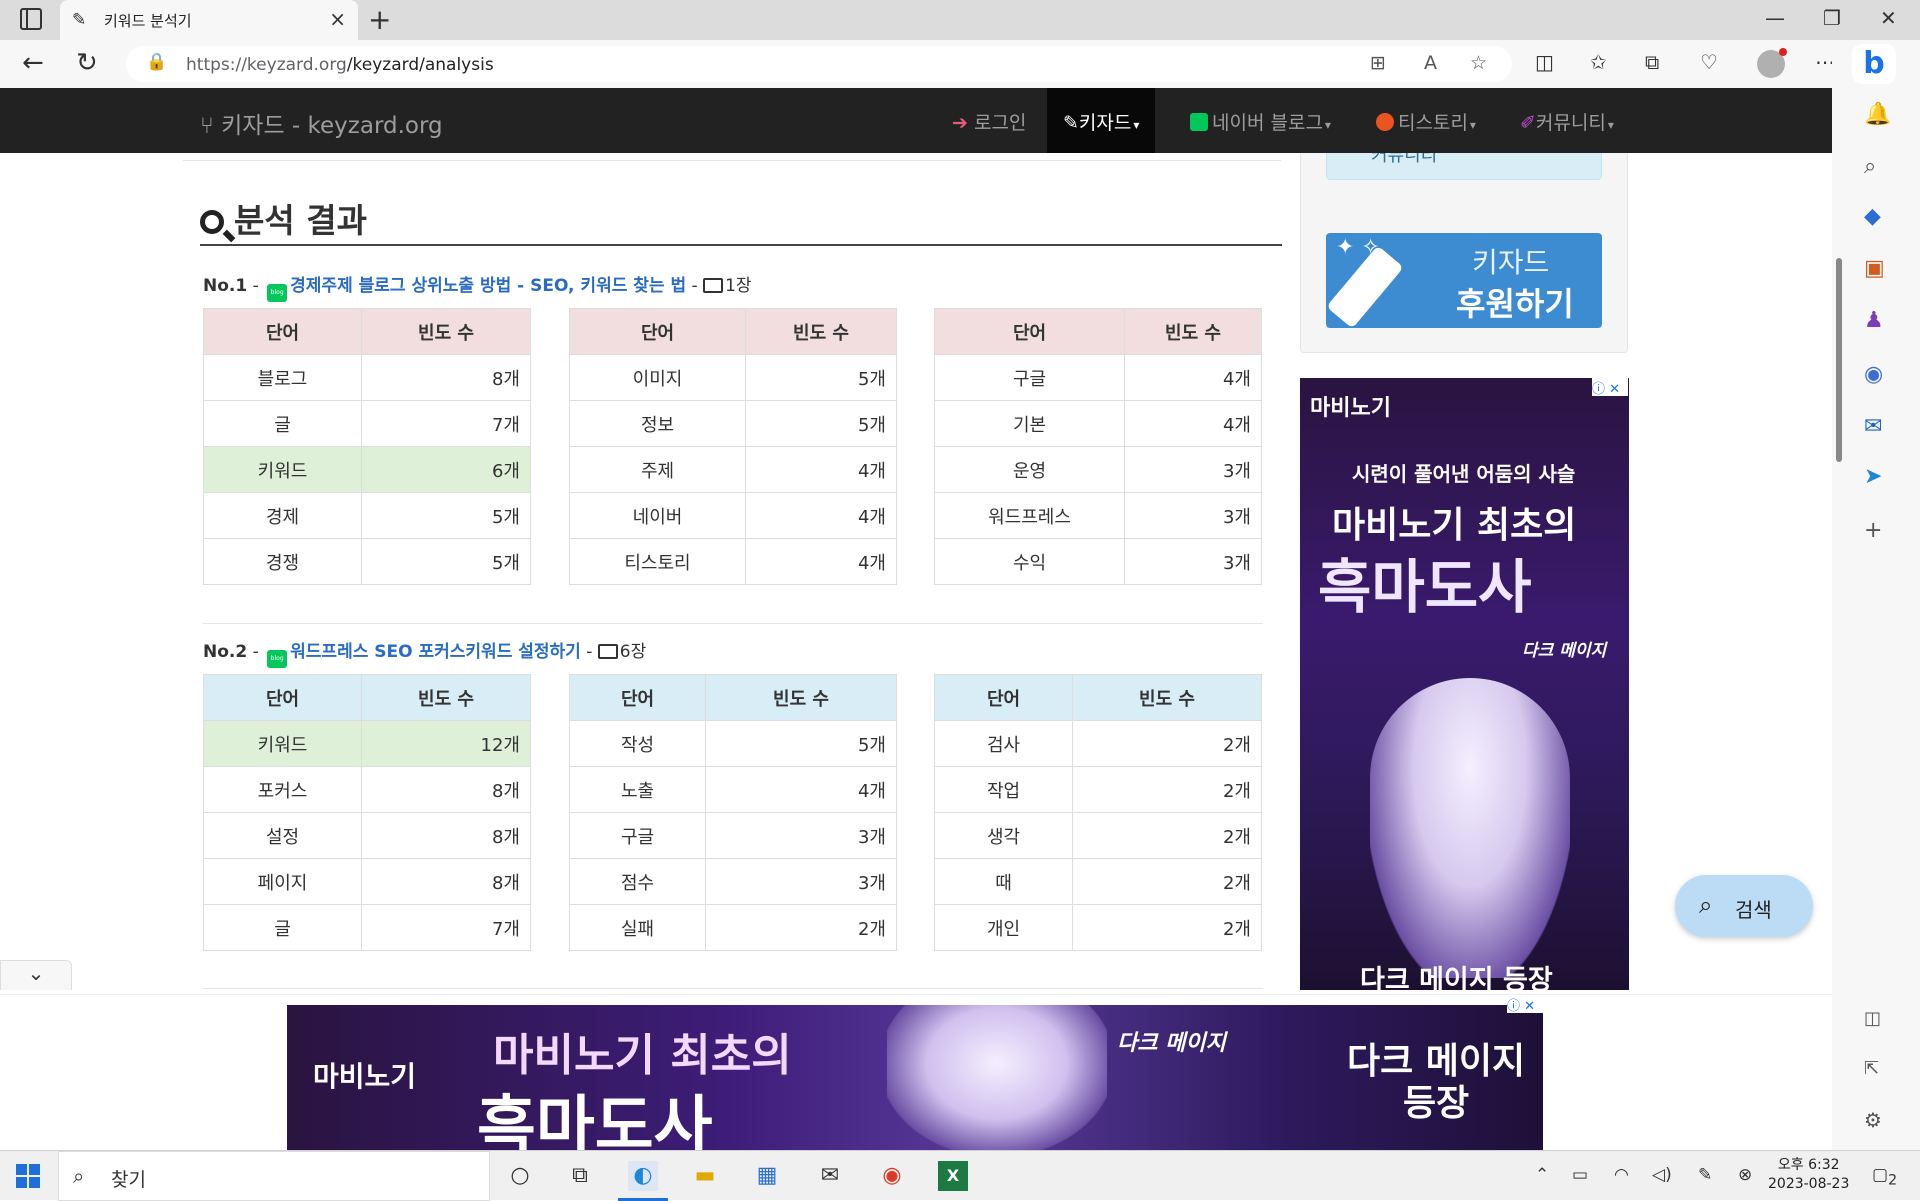 This screenshot has height=1201, width=1920. I want to click on close-tab-icon: ×, so click(337, 19).